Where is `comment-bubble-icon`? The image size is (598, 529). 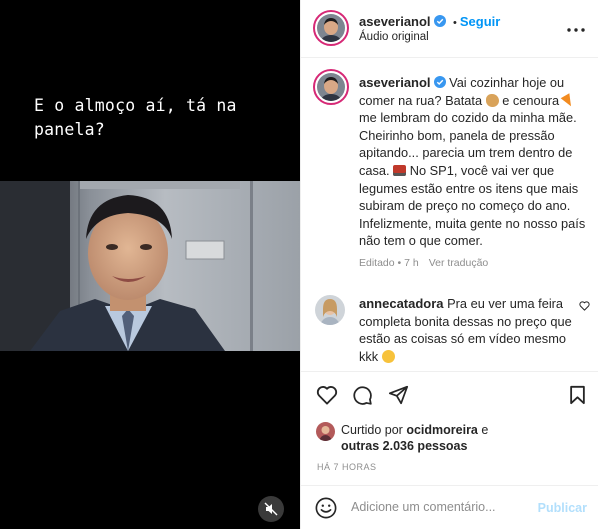 comment-bubble-icon is located at coordinates (362, 395).